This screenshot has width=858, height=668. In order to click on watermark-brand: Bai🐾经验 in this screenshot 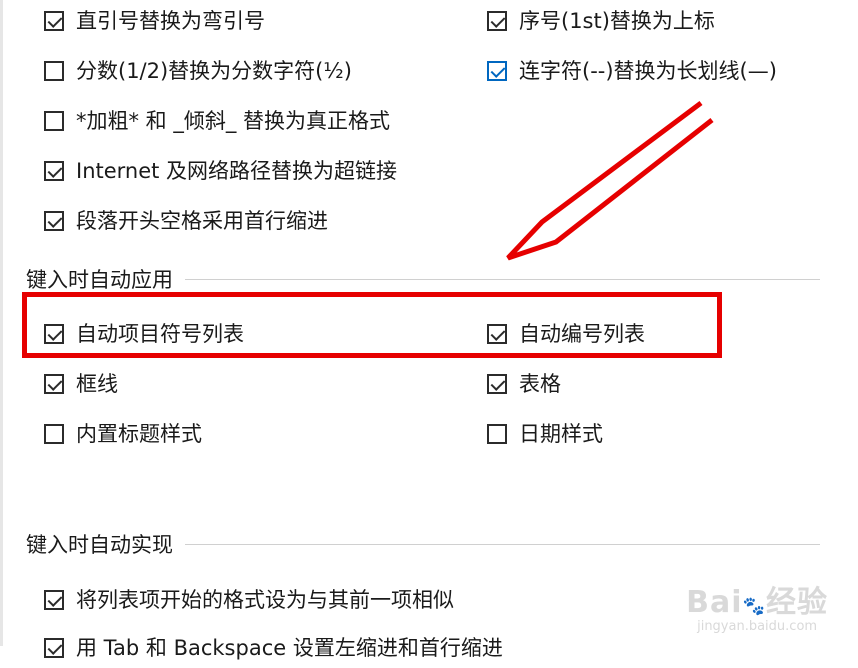, I will do `click(757, 599)`.